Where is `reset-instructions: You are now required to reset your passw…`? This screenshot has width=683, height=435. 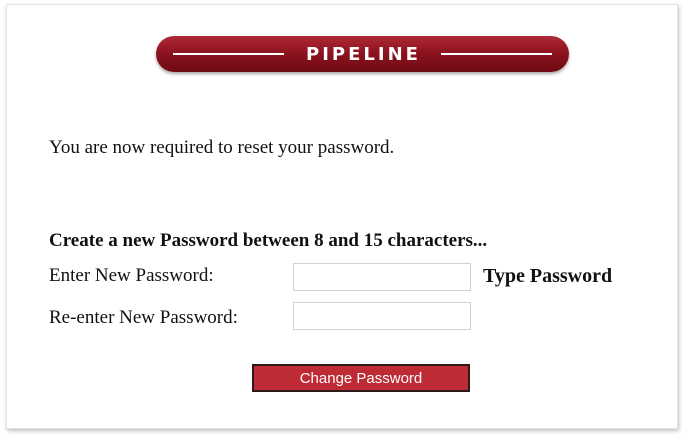 reset-instructions: You are now required to reset your passw… is located at coordinates (222, 147).